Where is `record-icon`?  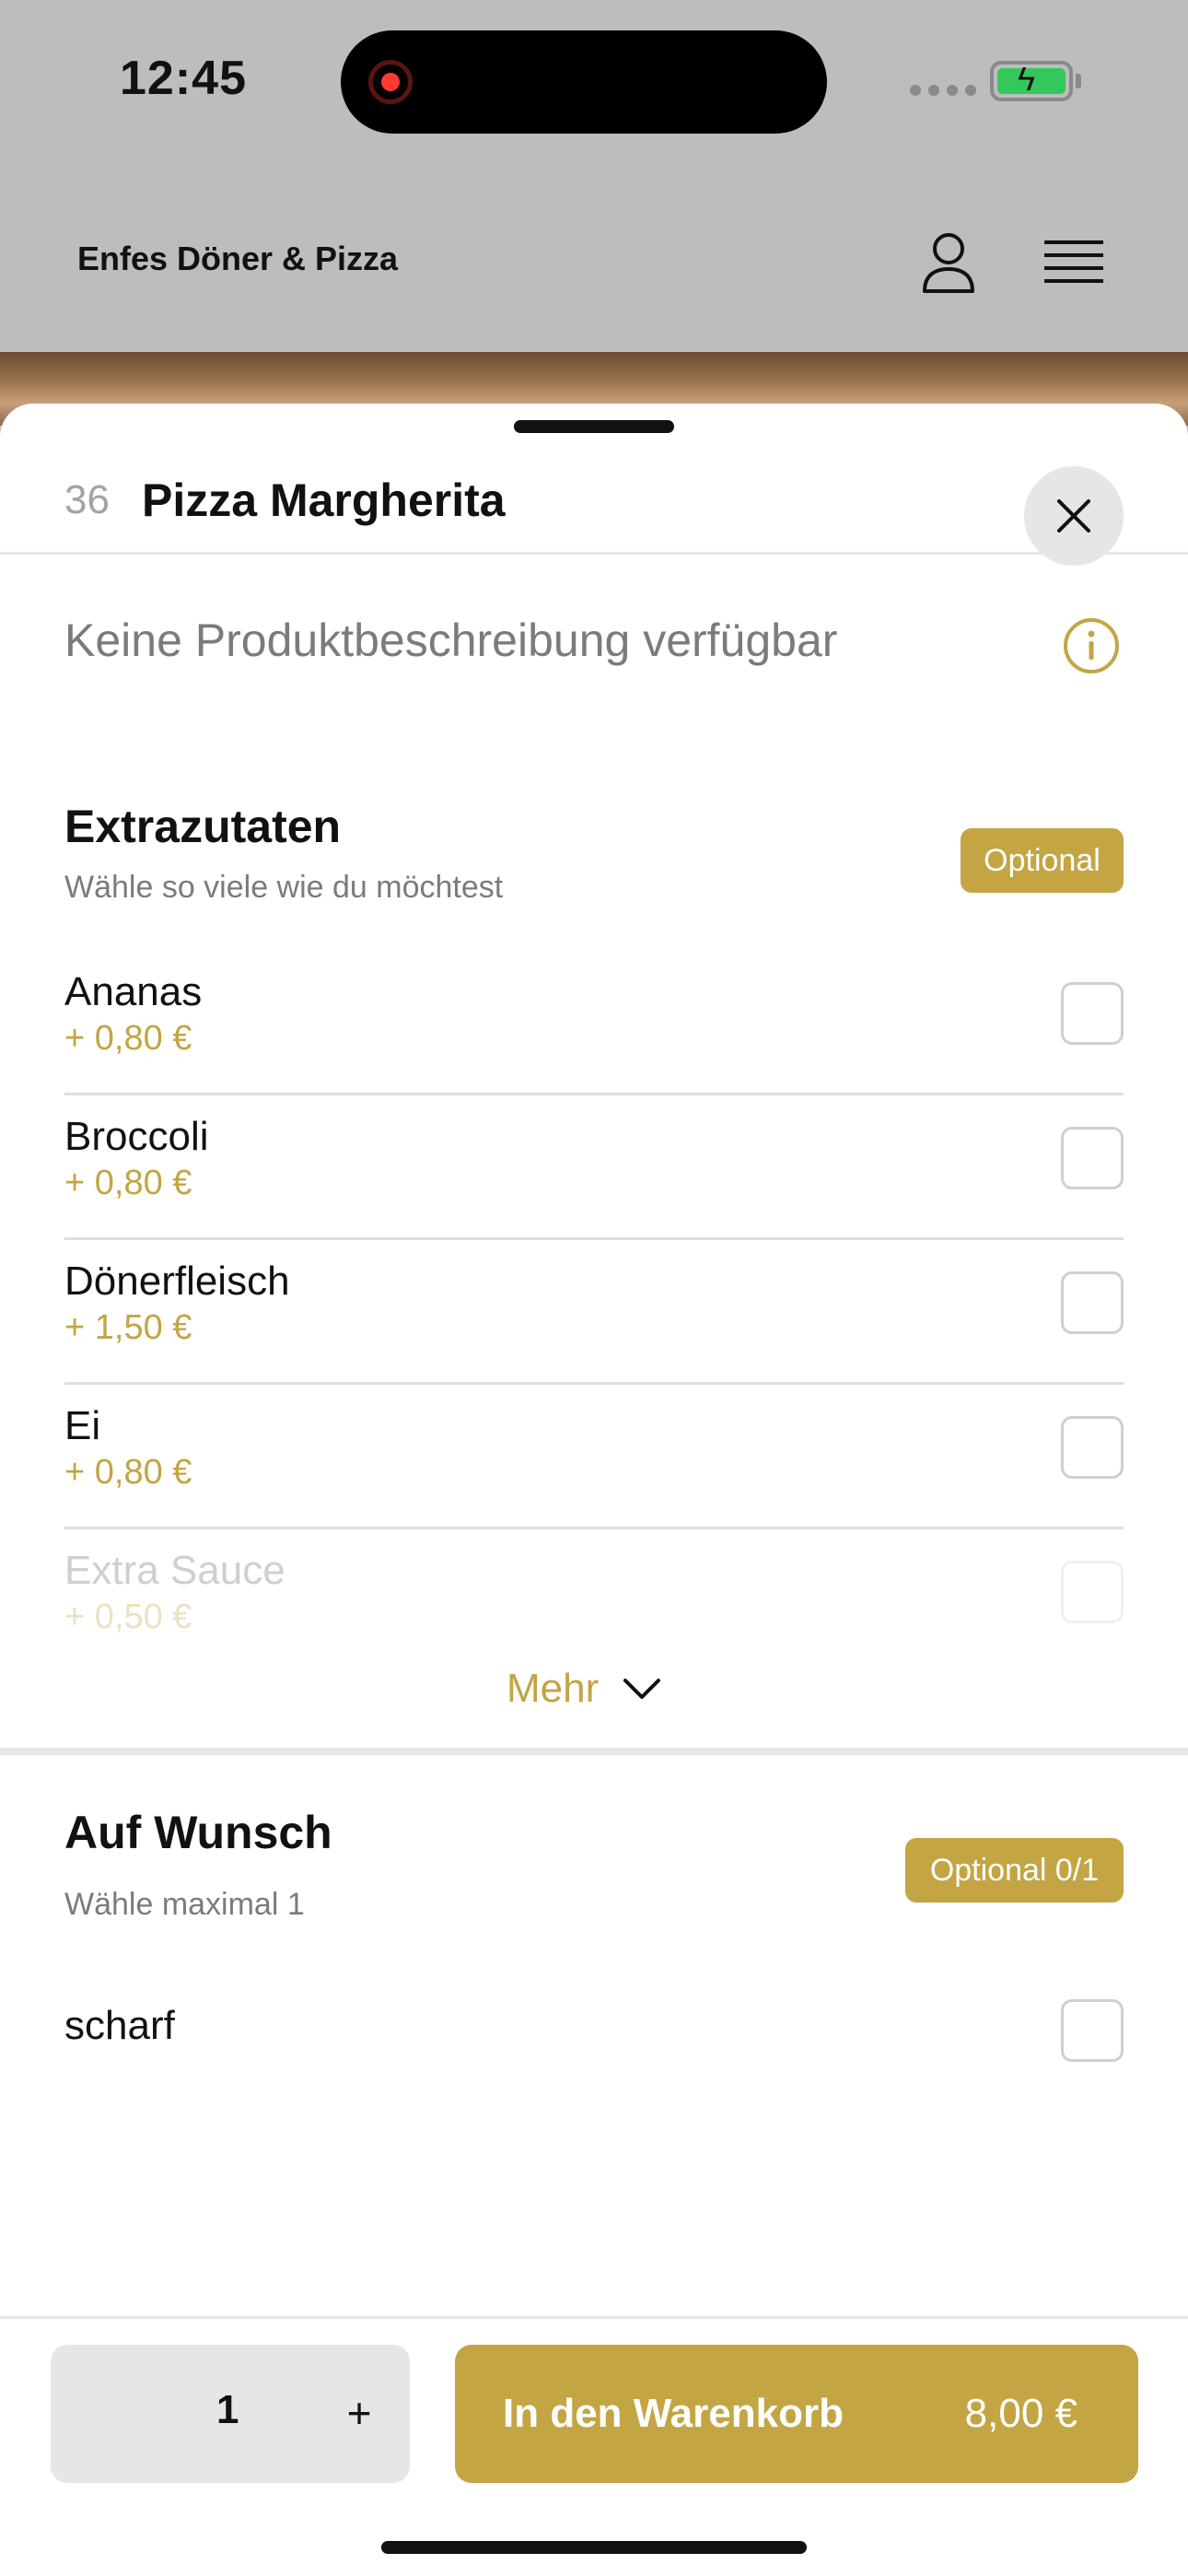 record-icon is located at coordinates (390, 82).